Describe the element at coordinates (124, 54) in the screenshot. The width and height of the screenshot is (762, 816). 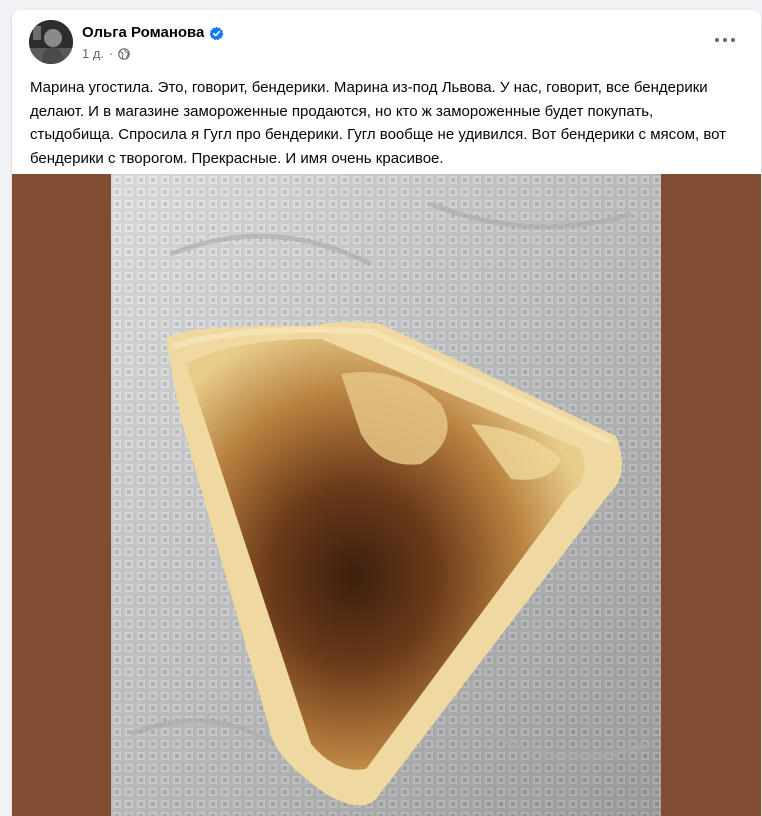
I see `globe-icon` at that location.